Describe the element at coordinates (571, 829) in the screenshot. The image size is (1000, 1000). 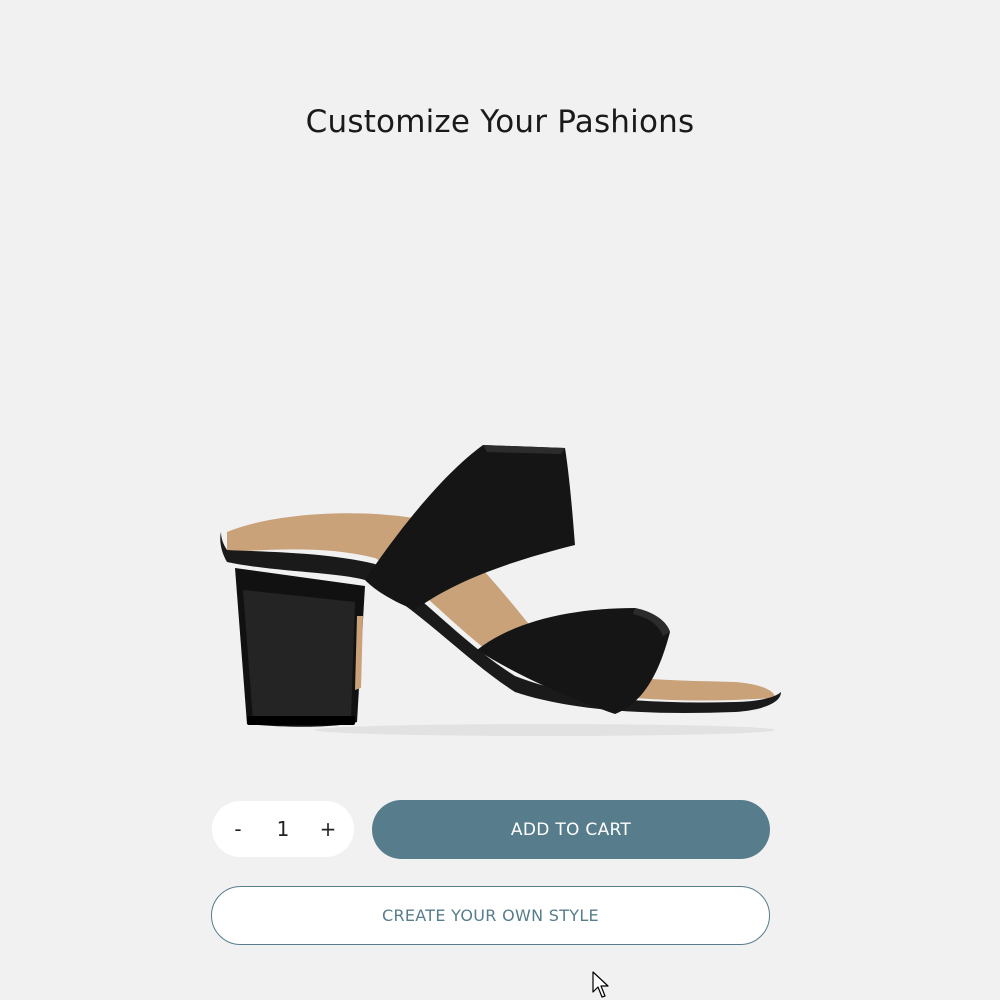
I see `add-to-cart-button: ADD TO CART` at that location.